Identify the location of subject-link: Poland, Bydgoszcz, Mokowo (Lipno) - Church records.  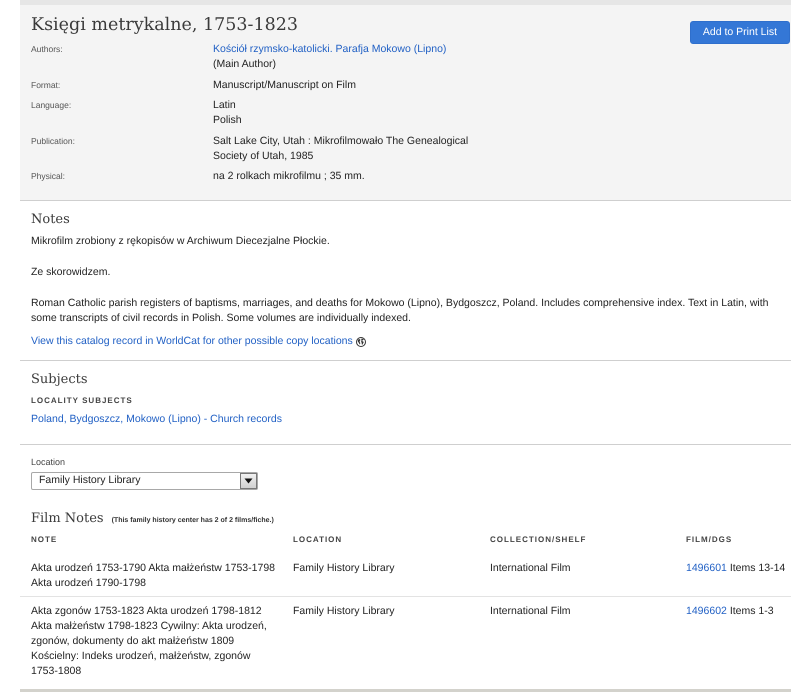
(156, 419).